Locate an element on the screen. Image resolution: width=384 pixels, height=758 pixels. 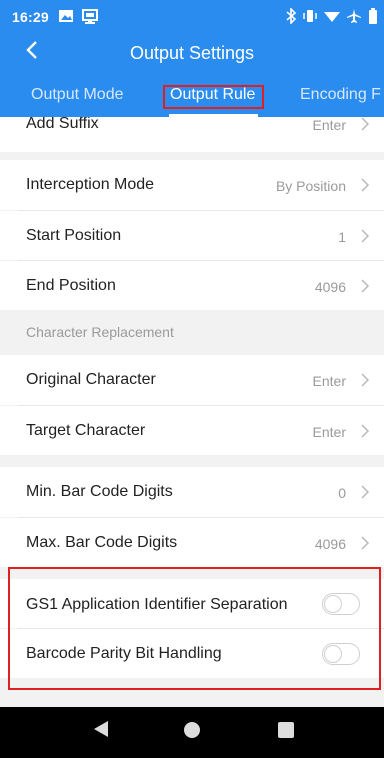
target-character-row: Target Character Enter is located at coordinates (192, 430).